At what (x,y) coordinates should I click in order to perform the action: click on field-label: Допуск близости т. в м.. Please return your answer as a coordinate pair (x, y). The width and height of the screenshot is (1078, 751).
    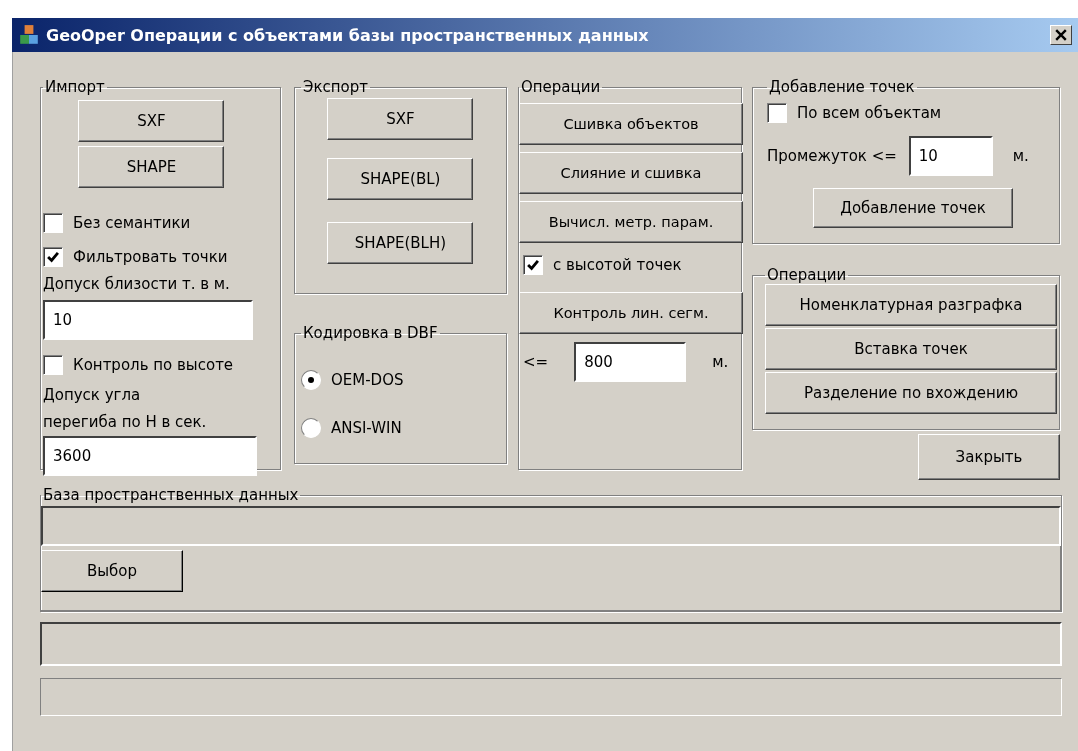
    Looking at the image, I should click on (137, 284).